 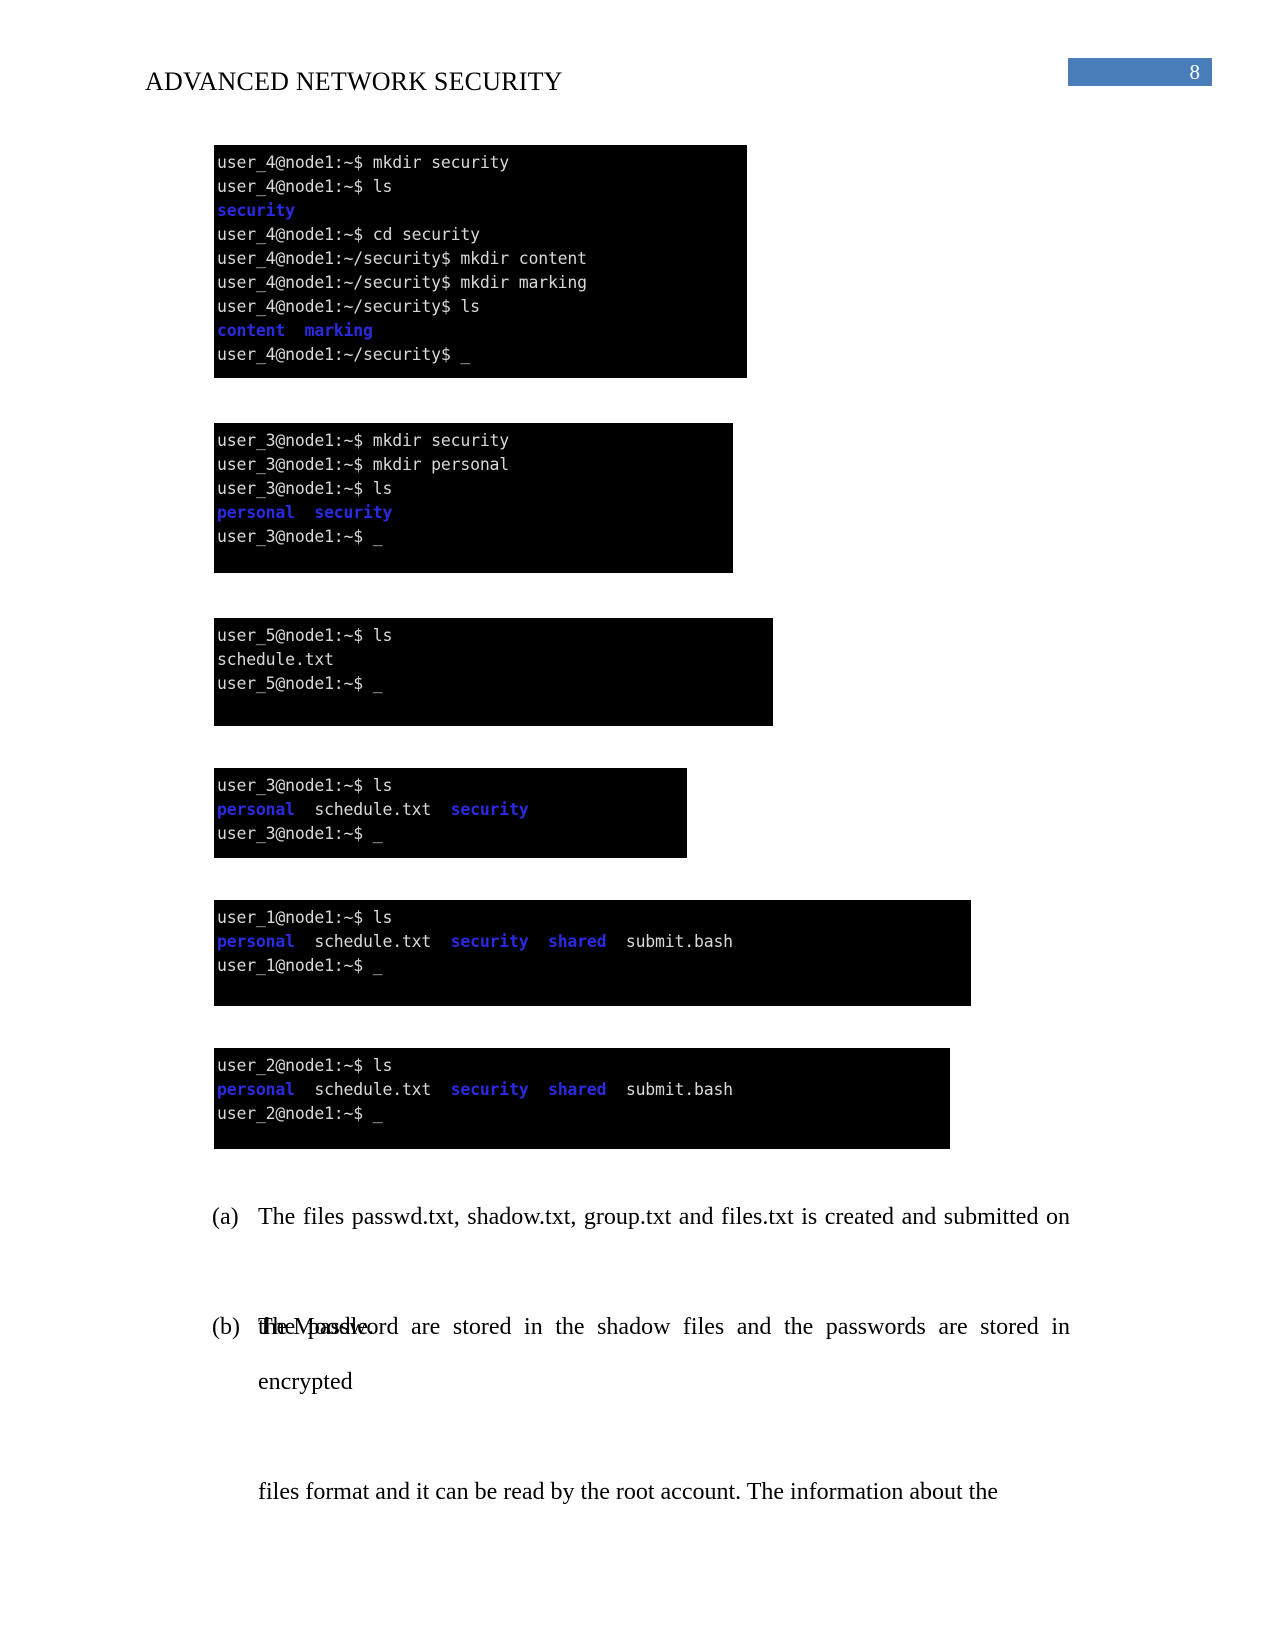 I want to click on terminal-text: user_3@node1:~$ mkdir security, so click(x=363, y=440).